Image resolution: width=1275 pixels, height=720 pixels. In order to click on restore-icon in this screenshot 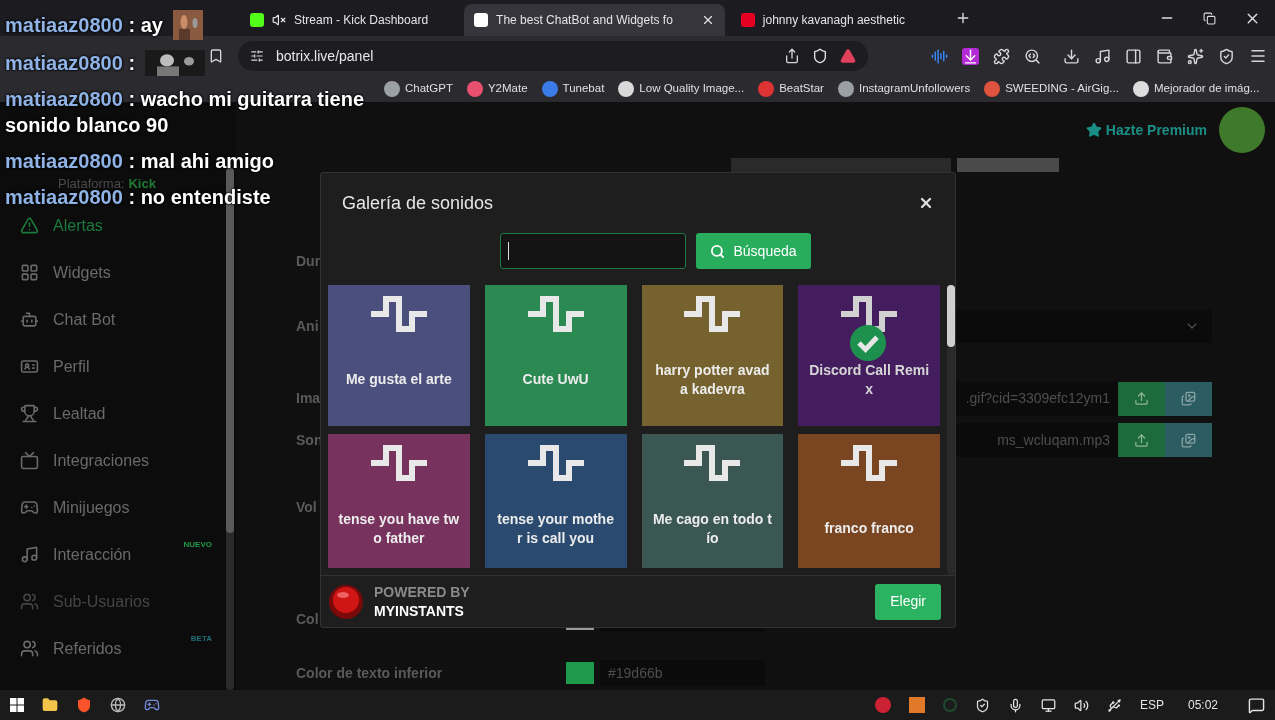, I will do `click(1209, 18)`.